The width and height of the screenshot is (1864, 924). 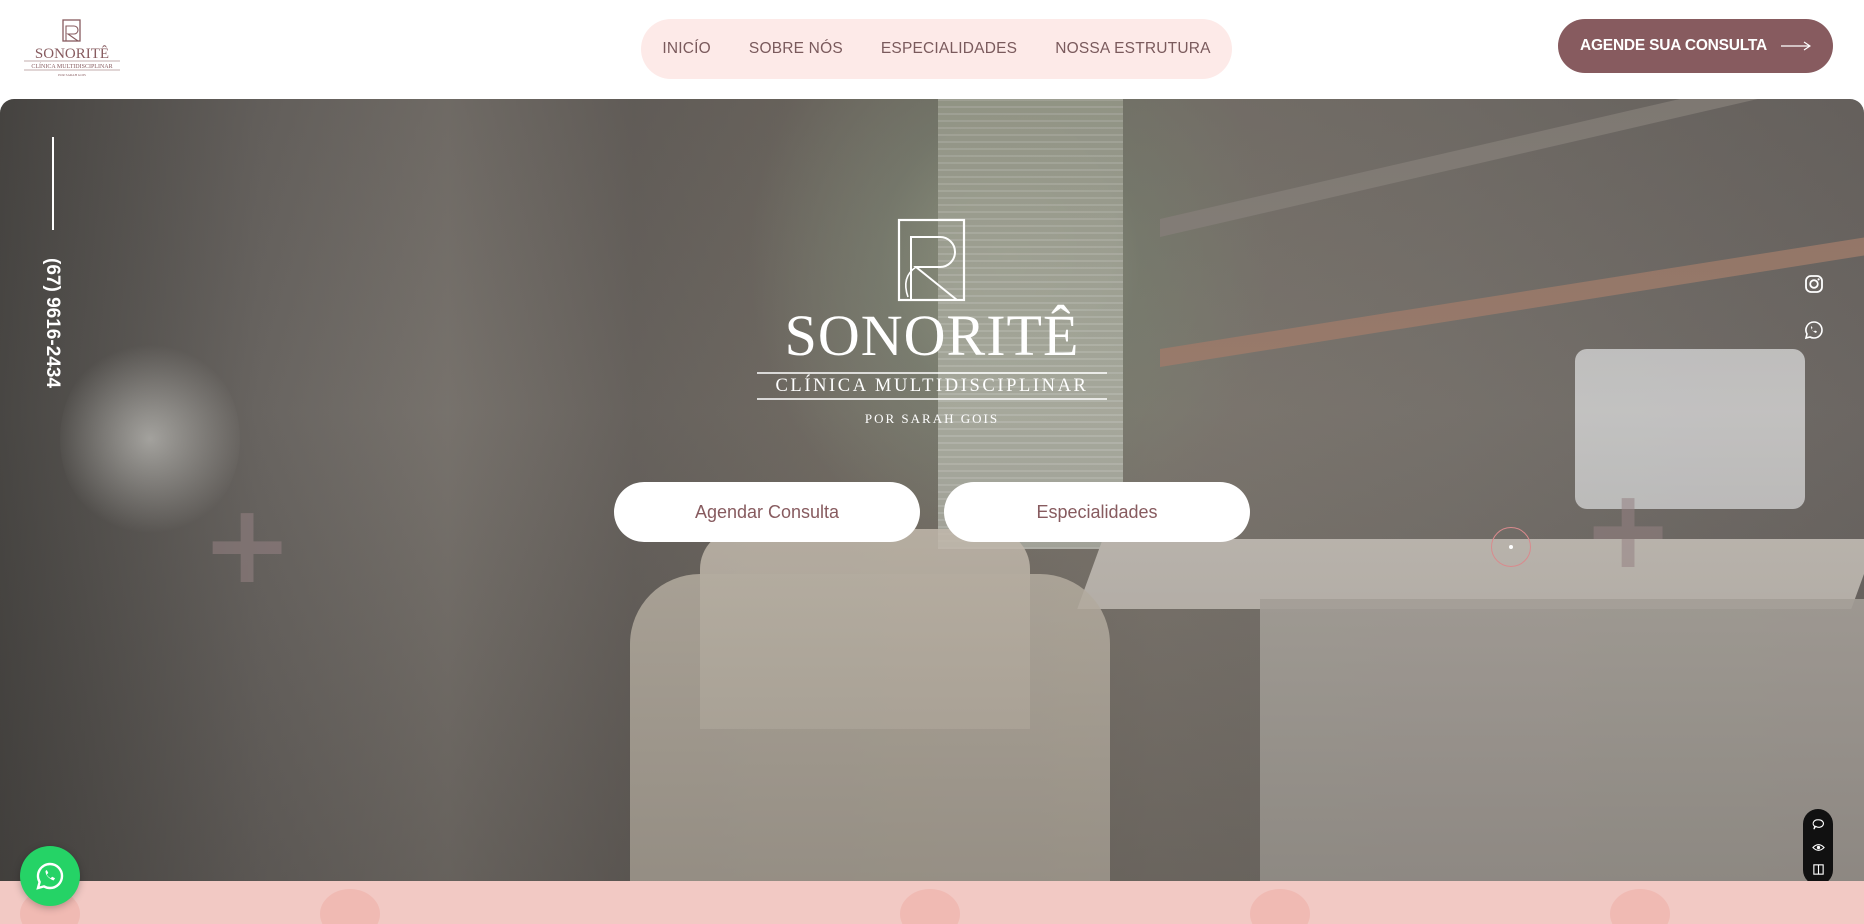 I want to click on schedule-cta-button: AGENDE SUA CONSULTA, so click(x=1695, y=46).